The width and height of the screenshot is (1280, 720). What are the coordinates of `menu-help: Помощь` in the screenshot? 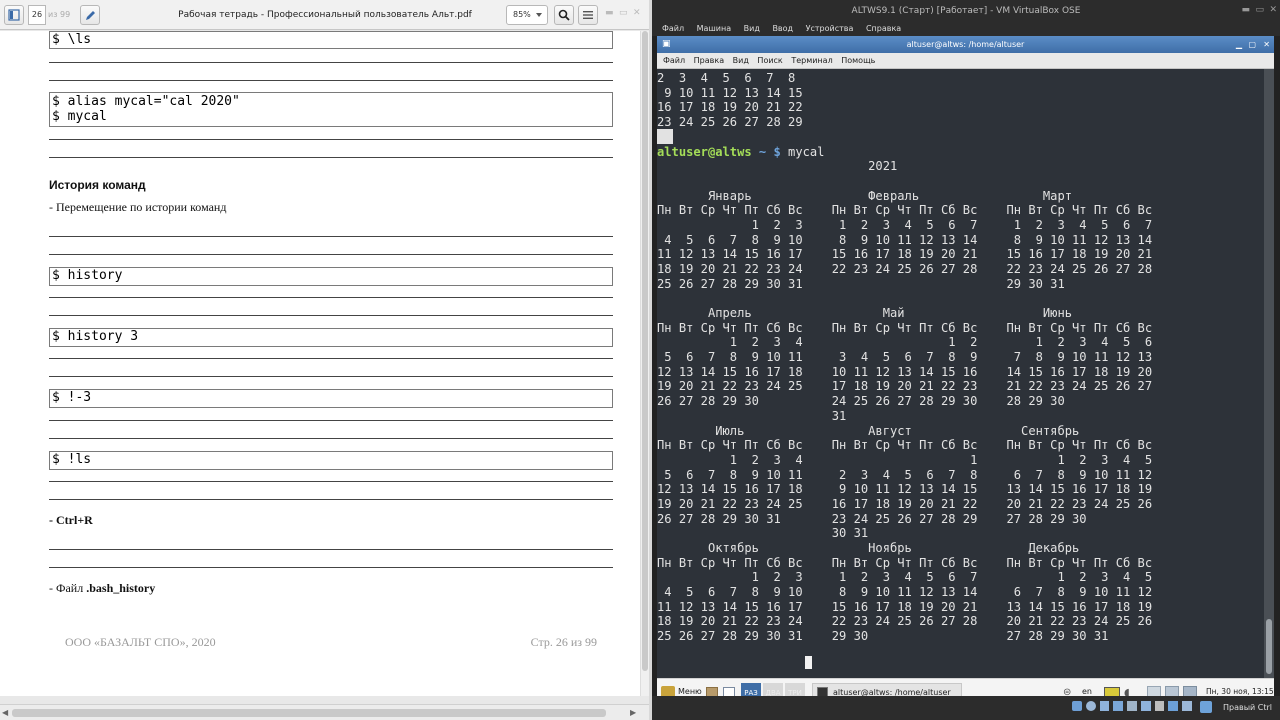 It's located at (858, 60).